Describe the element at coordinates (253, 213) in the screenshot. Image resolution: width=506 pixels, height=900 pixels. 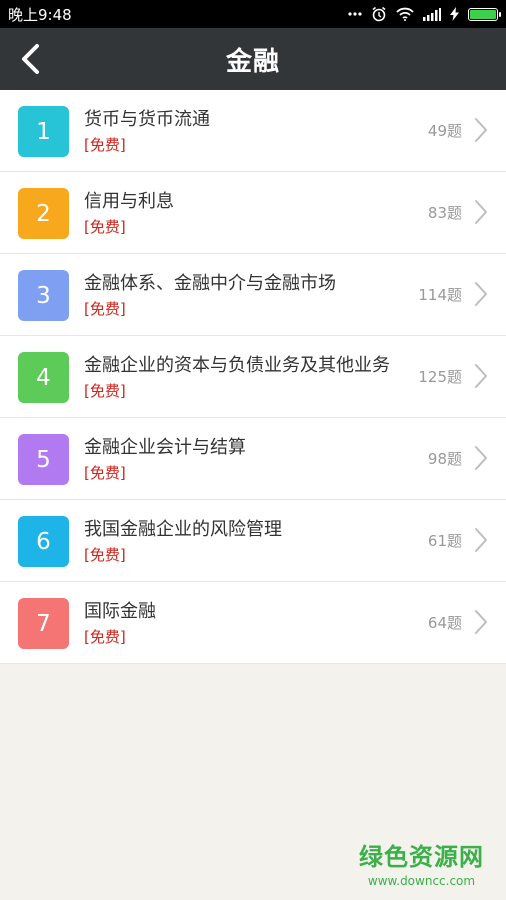
I see `list-item: 2 信用与利息 [免费] 83题` at that location.